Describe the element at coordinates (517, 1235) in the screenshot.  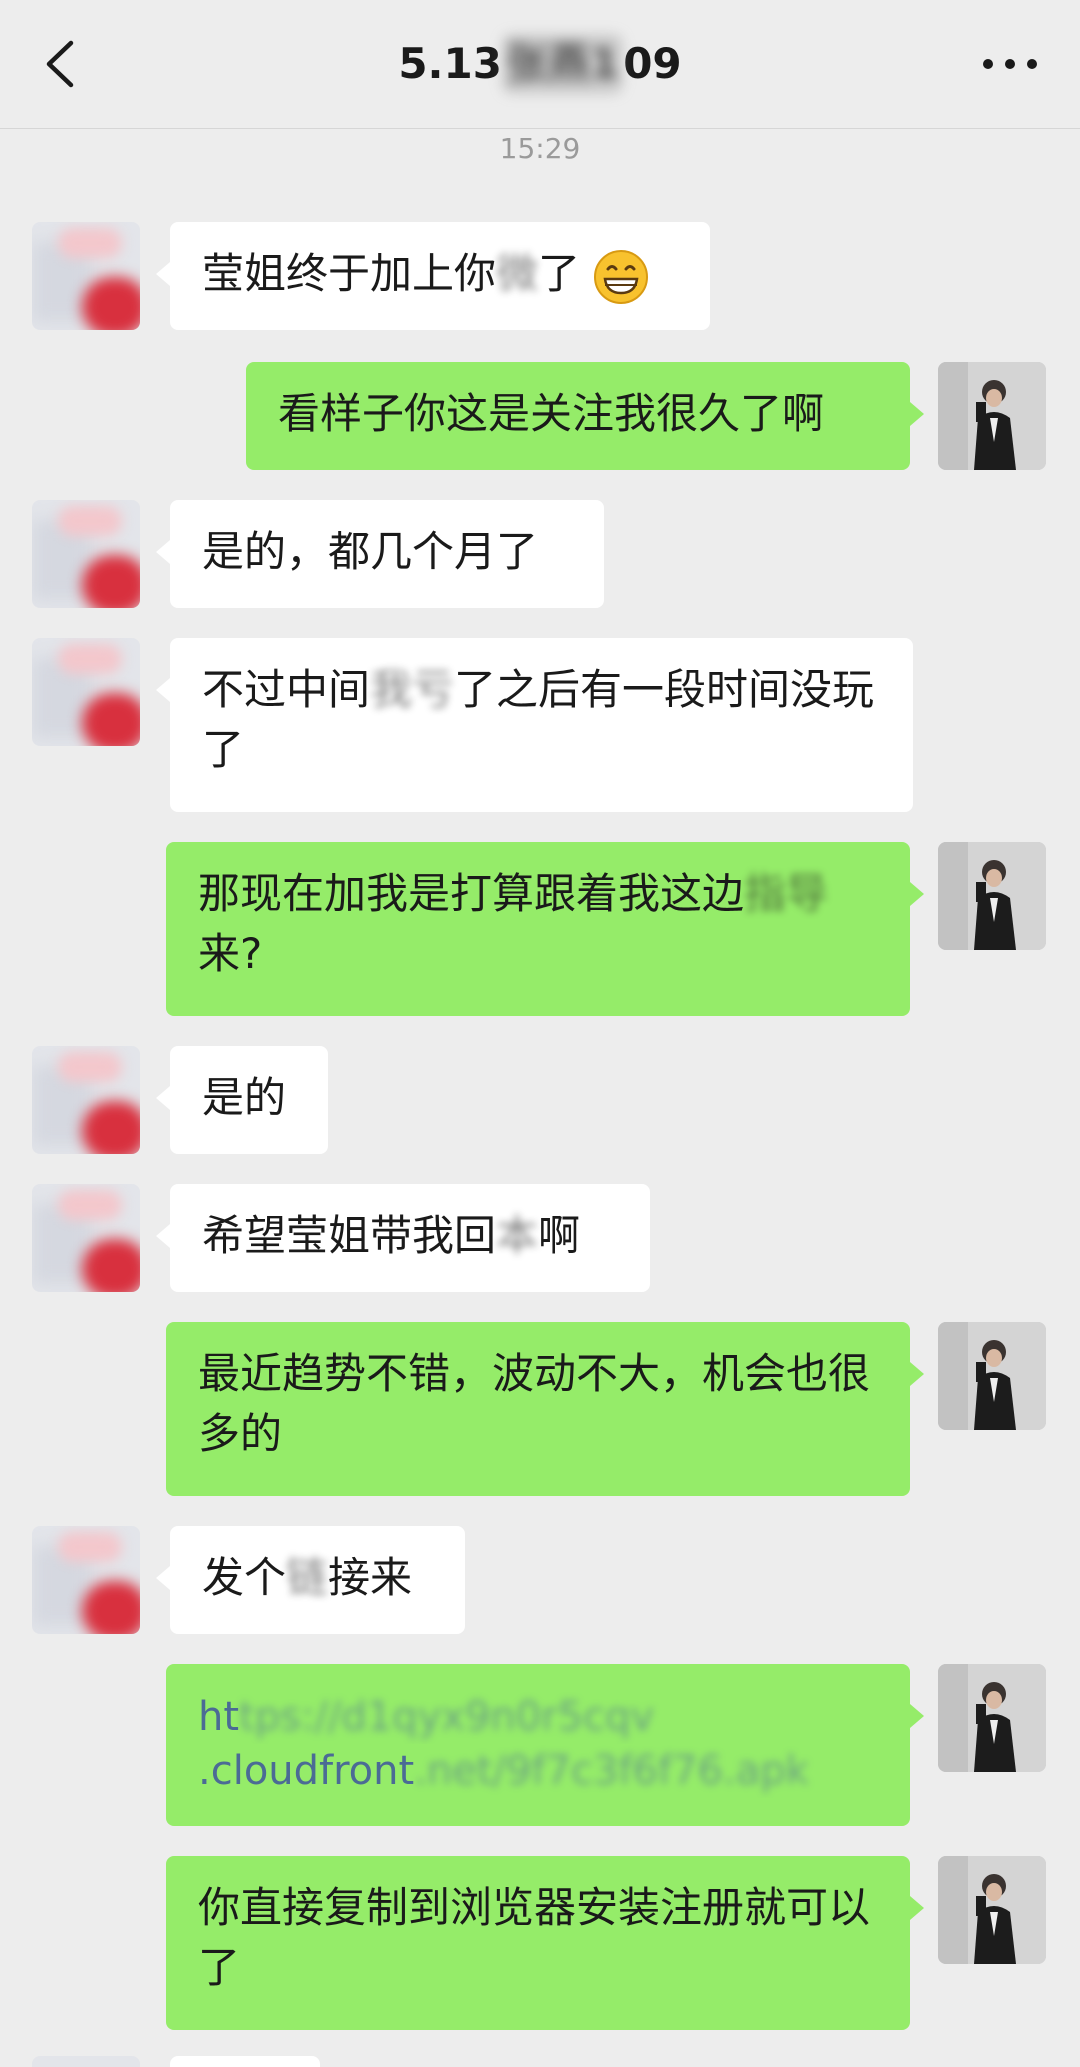
I see `message-redacted-text: 本` at that location.